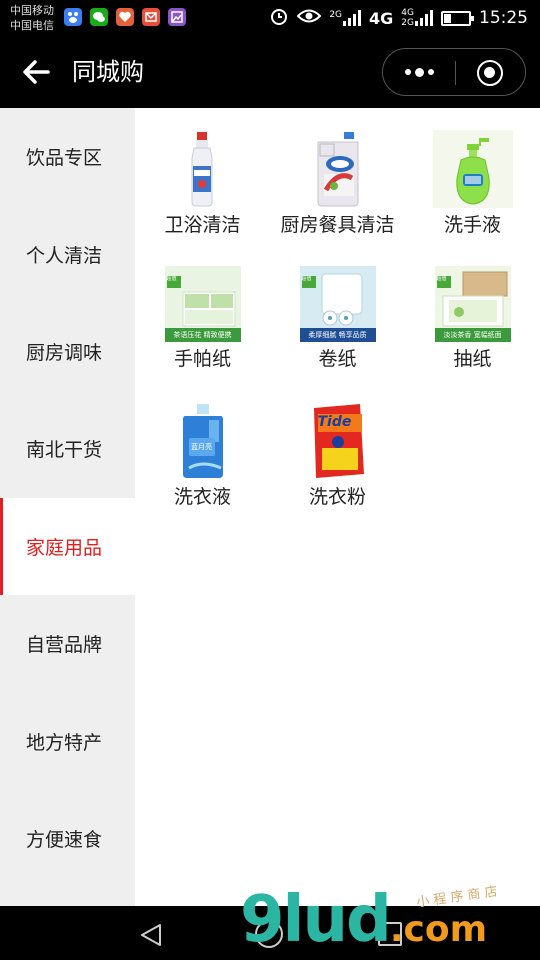  What do you see at coordinates (64, 742) in the screenshot?
I see `sidebar-item-label: 地方特产` at bounding box center [64, 742].